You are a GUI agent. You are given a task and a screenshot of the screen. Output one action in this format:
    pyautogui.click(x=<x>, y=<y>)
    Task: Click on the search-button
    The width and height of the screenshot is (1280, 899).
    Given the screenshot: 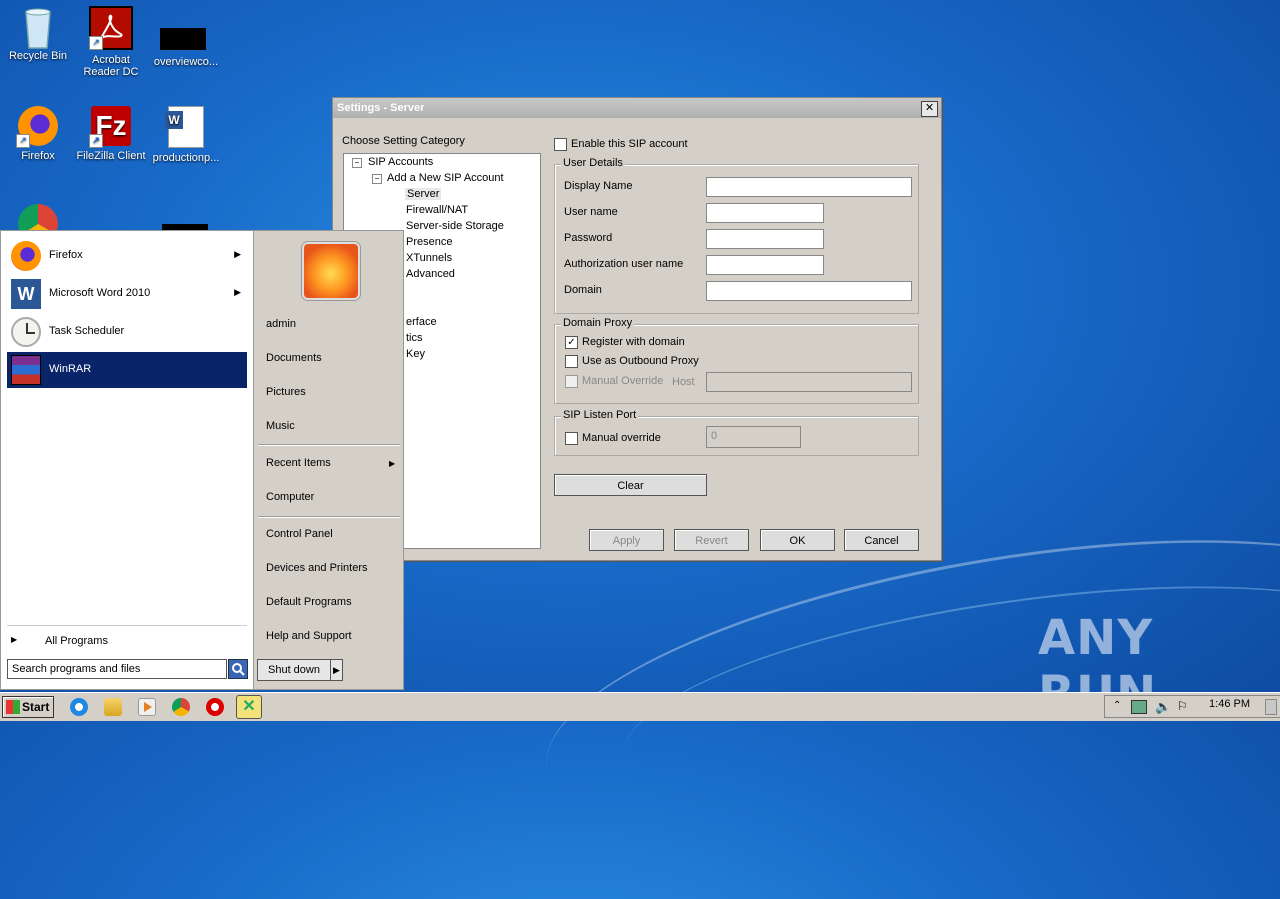 What is the action you would take?
    pyautogui.click(x=238, y=669)
    